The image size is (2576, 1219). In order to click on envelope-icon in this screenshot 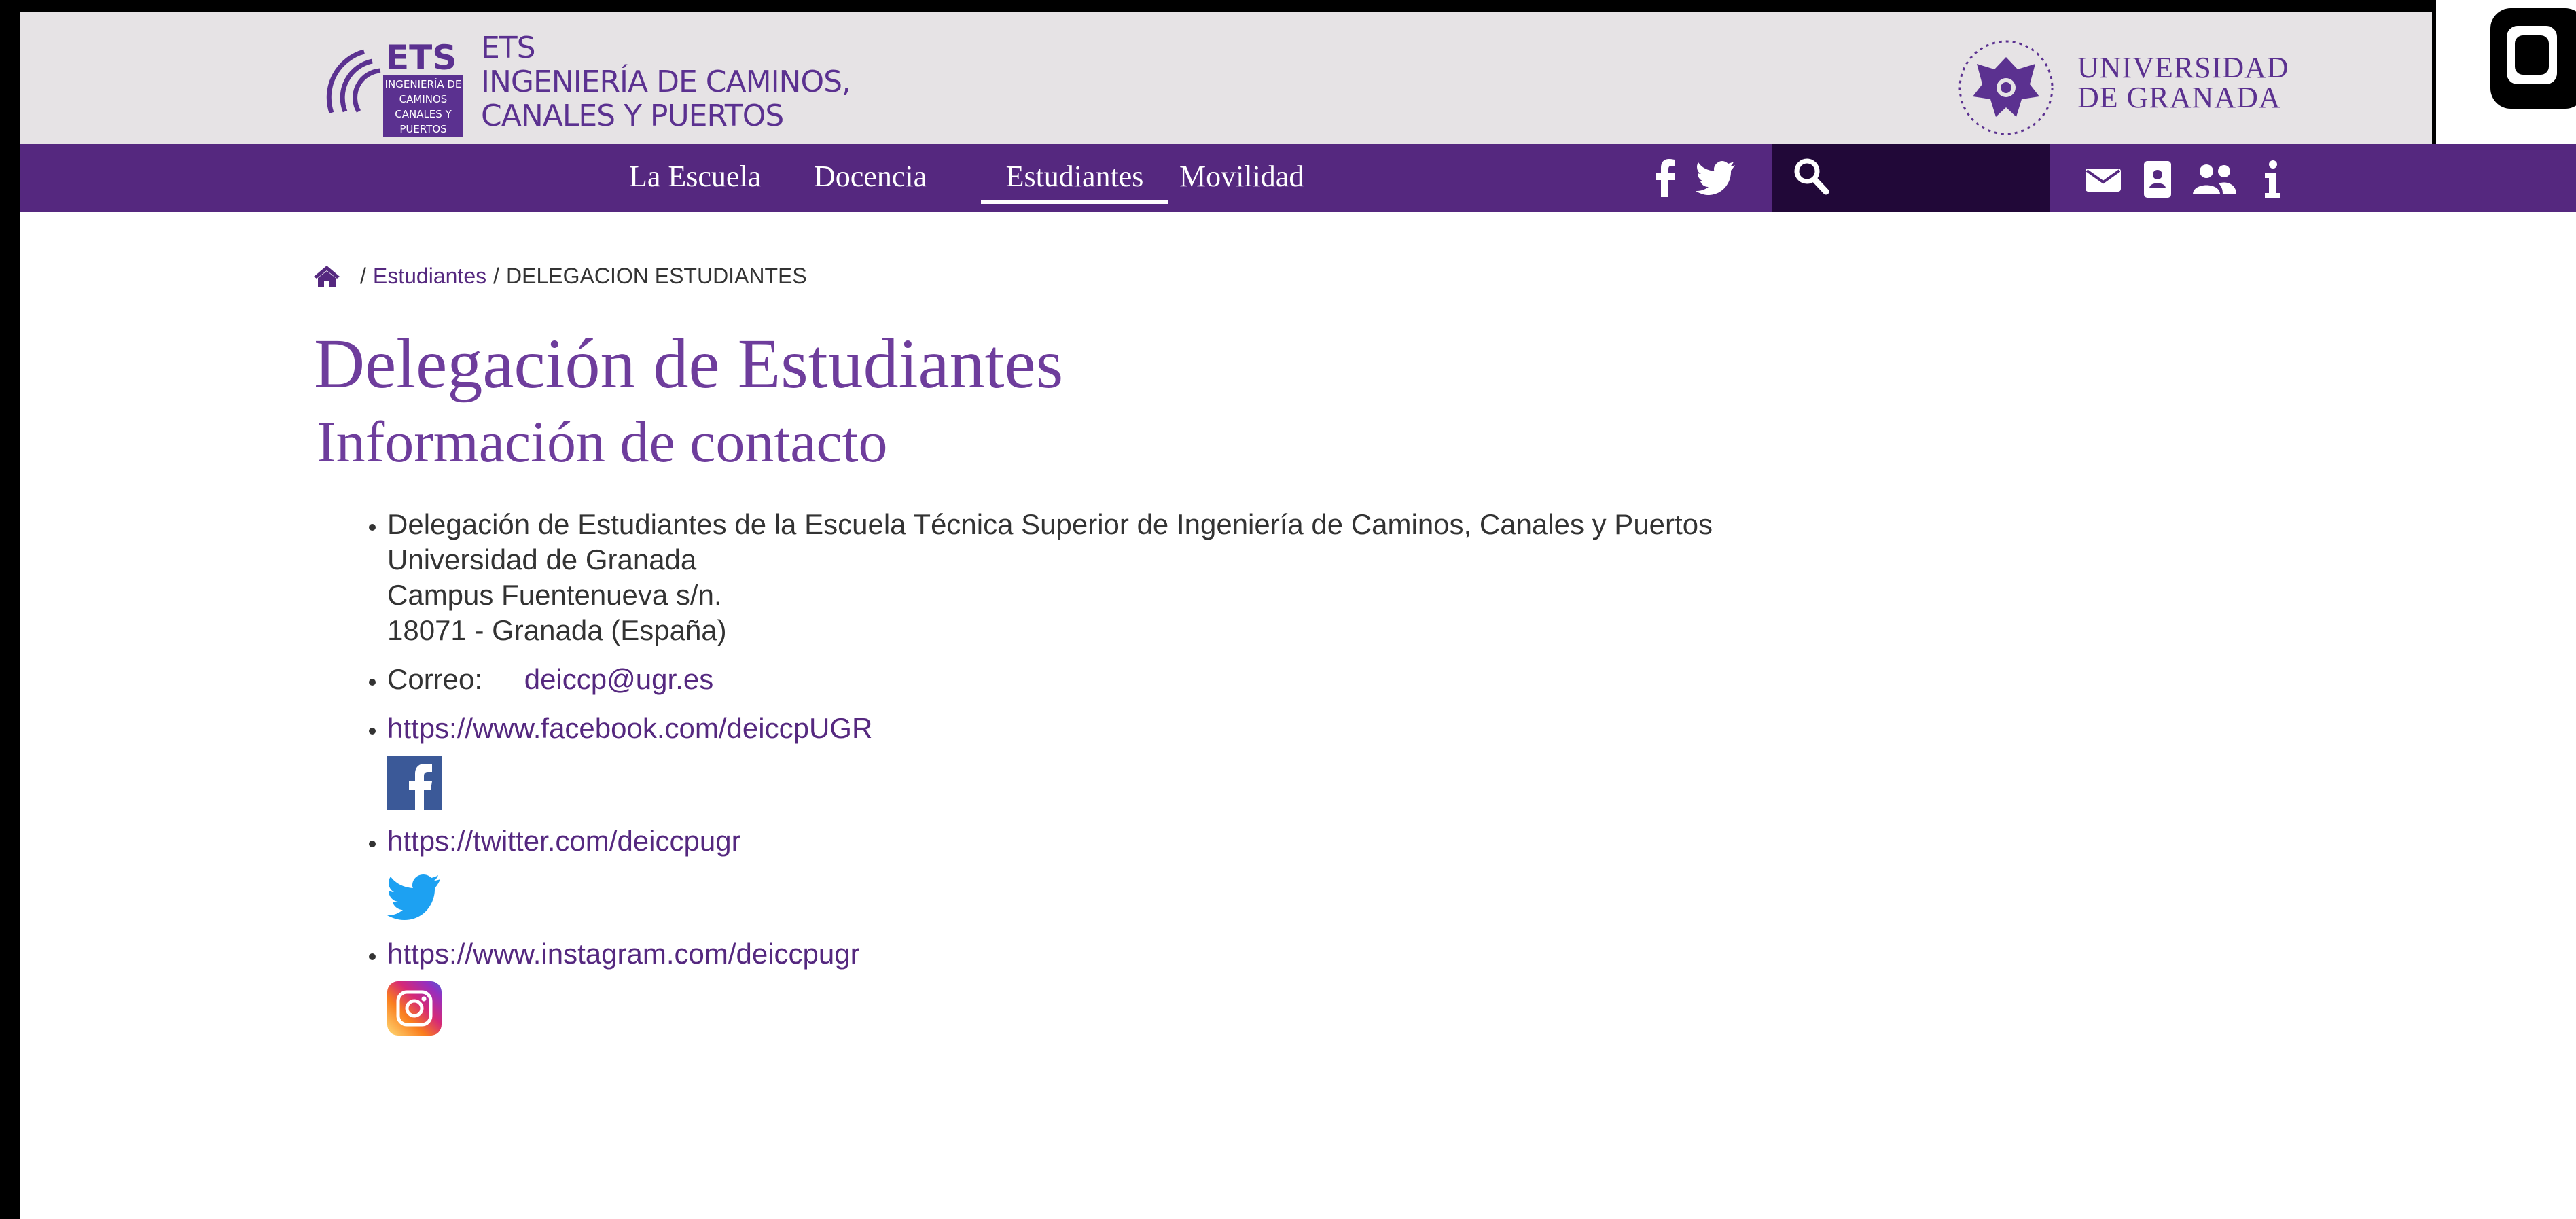, I will do `click(2103, 179)`.